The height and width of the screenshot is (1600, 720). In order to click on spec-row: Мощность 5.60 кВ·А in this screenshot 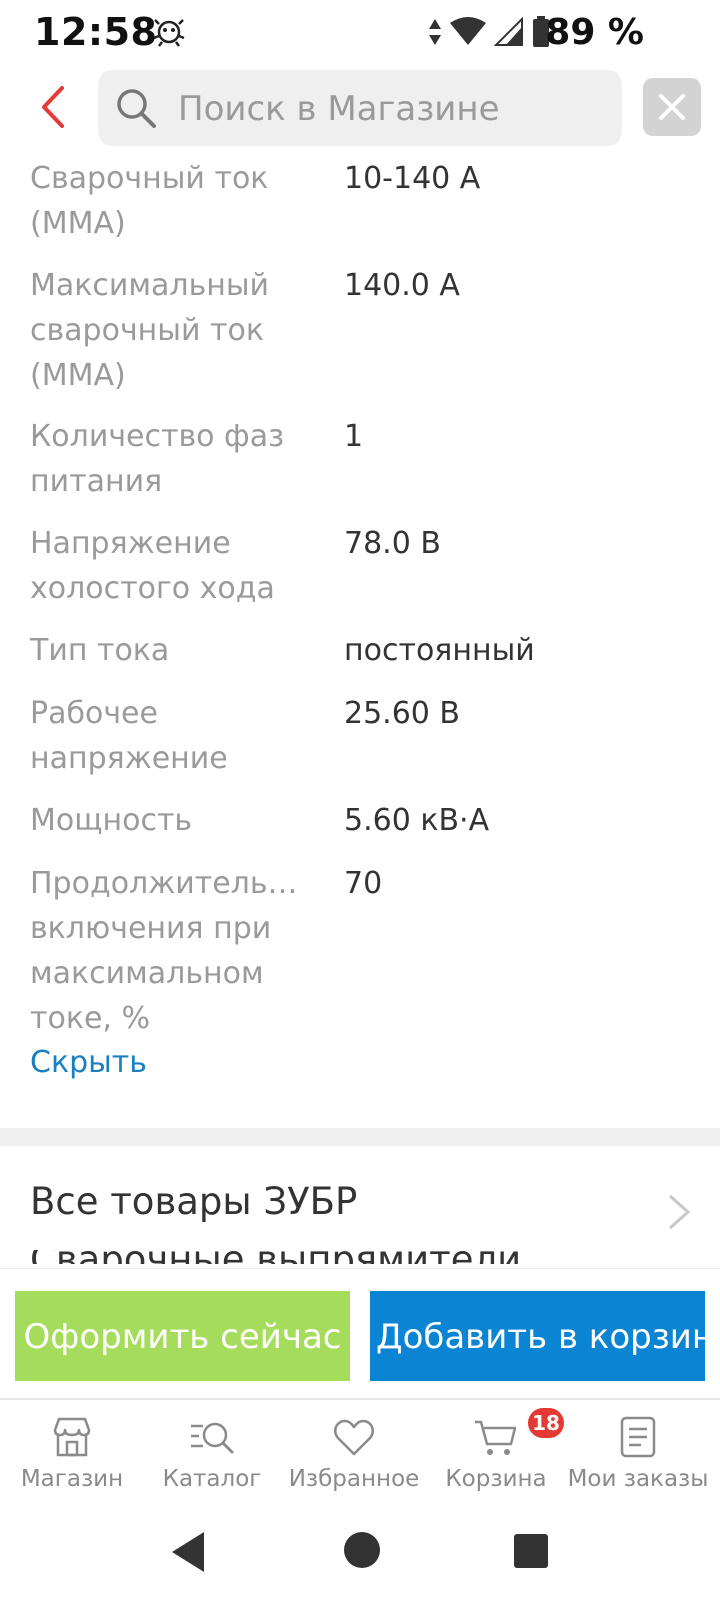, I will do `click(360, 829)`.